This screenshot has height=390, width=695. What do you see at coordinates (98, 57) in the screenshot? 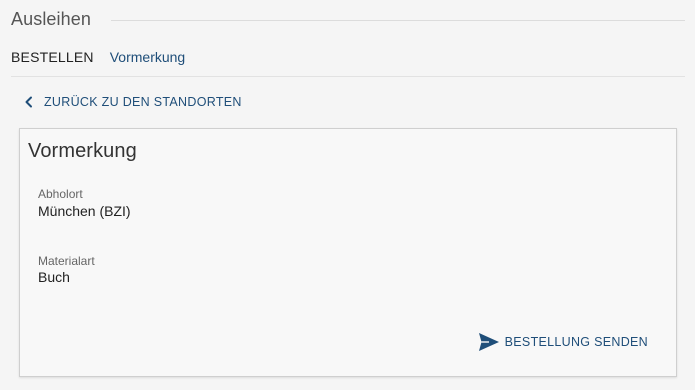
I see `tab-bar: BESTELLEN Vormerkung` at bounding box center [98, 57].